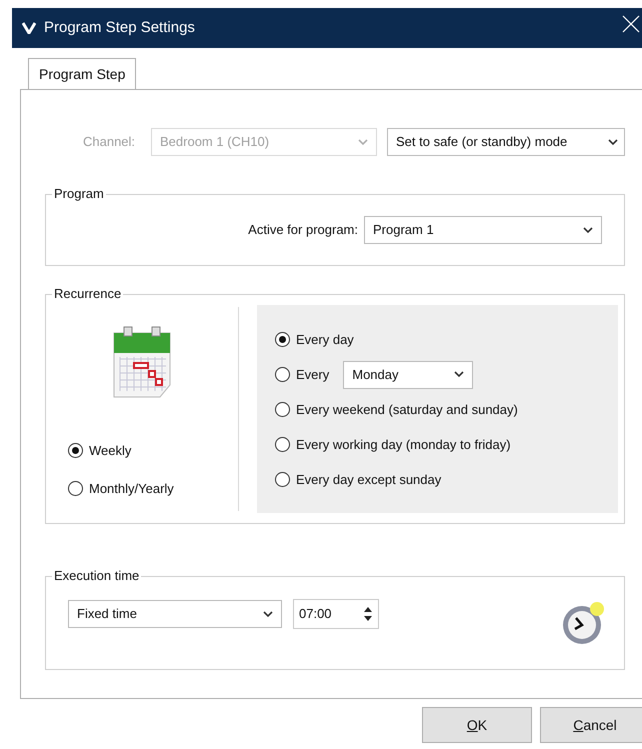 This screenshot has width=642, height=749. Describe the element at coordinates (110, 451) in the screenshot. I see `radio-label: Weekly` at that location.